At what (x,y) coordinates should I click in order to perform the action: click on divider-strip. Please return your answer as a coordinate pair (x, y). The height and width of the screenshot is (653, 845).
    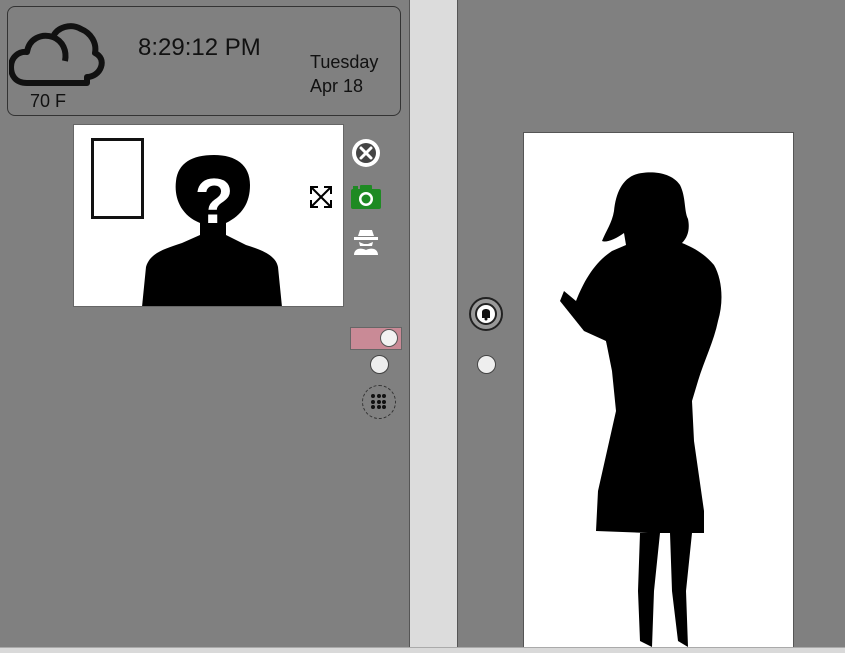
    Looking at the image, I should click on (433, 326).